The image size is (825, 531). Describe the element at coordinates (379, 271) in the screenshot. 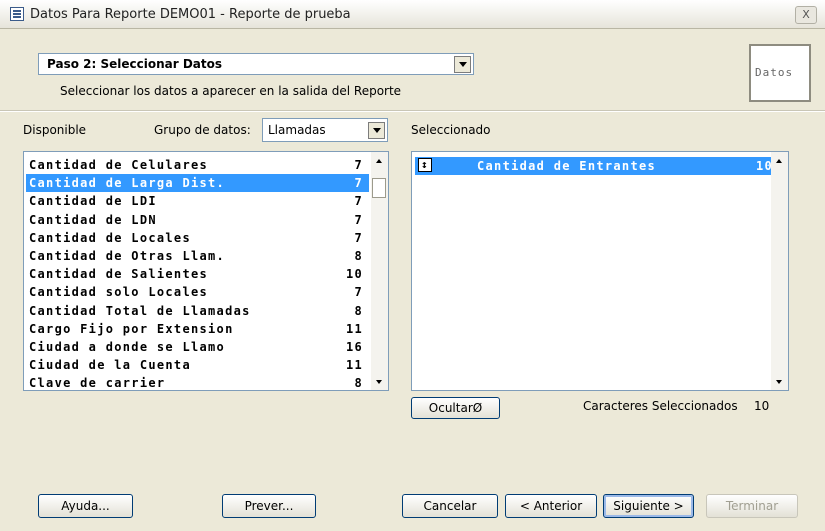

I see `available-scrollbar` at that location.